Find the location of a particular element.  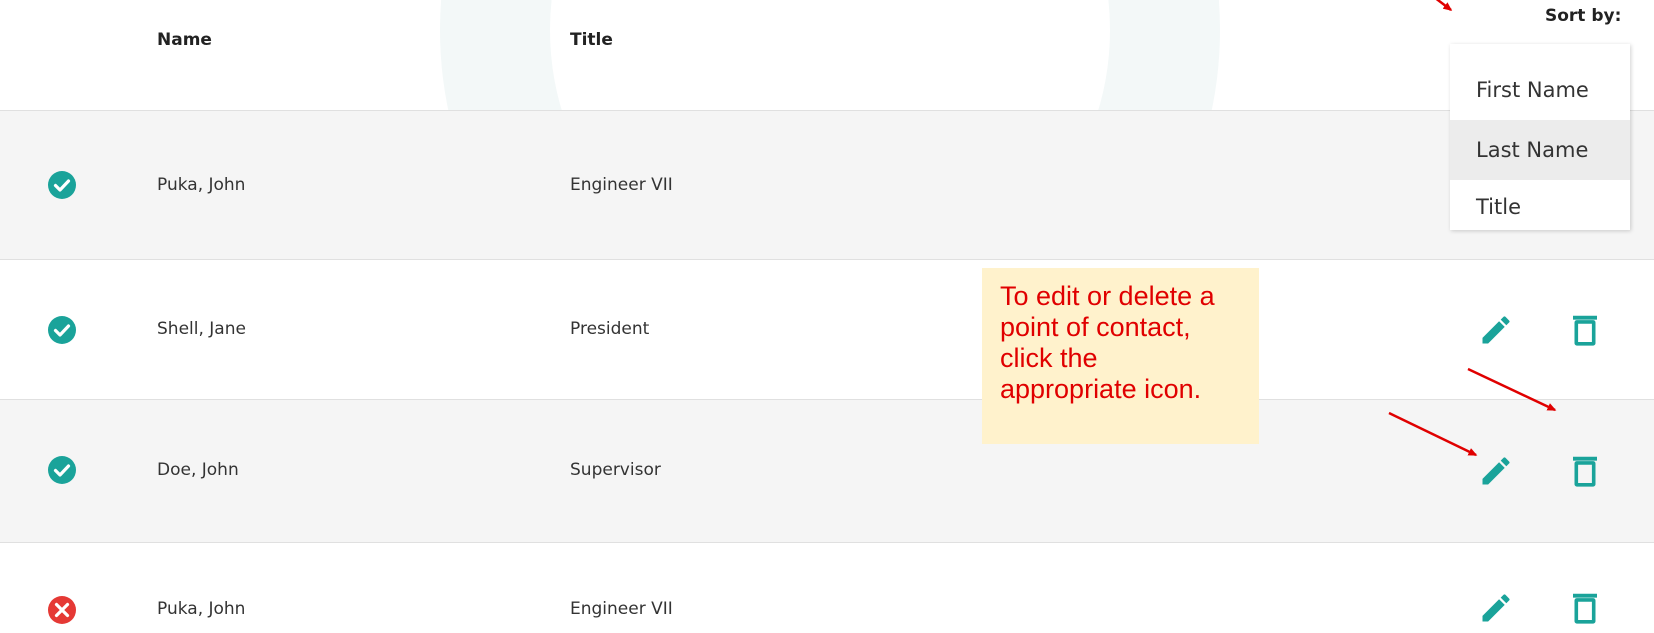

contact-name: Doe, John is located at coordinates (198, 470).